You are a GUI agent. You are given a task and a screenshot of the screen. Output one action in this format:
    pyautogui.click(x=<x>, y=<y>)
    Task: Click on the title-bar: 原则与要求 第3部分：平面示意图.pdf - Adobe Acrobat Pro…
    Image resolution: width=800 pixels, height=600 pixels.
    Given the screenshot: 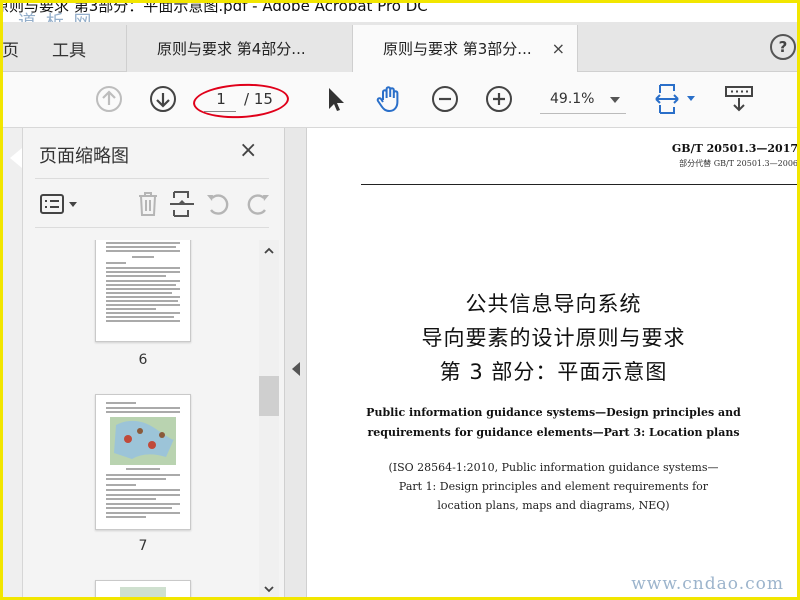 What is the action you would take?
    pyautogui.click(x=400, y=11)
    